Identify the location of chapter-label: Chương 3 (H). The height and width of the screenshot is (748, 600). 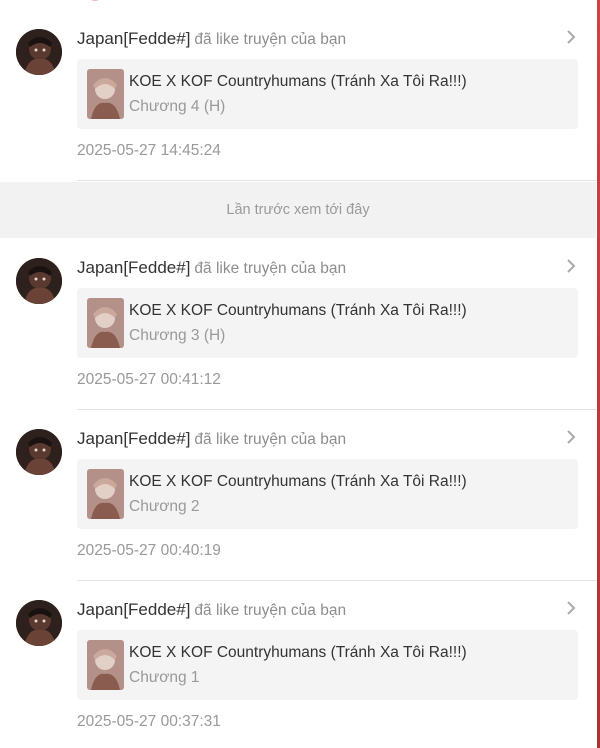
(177, 335).